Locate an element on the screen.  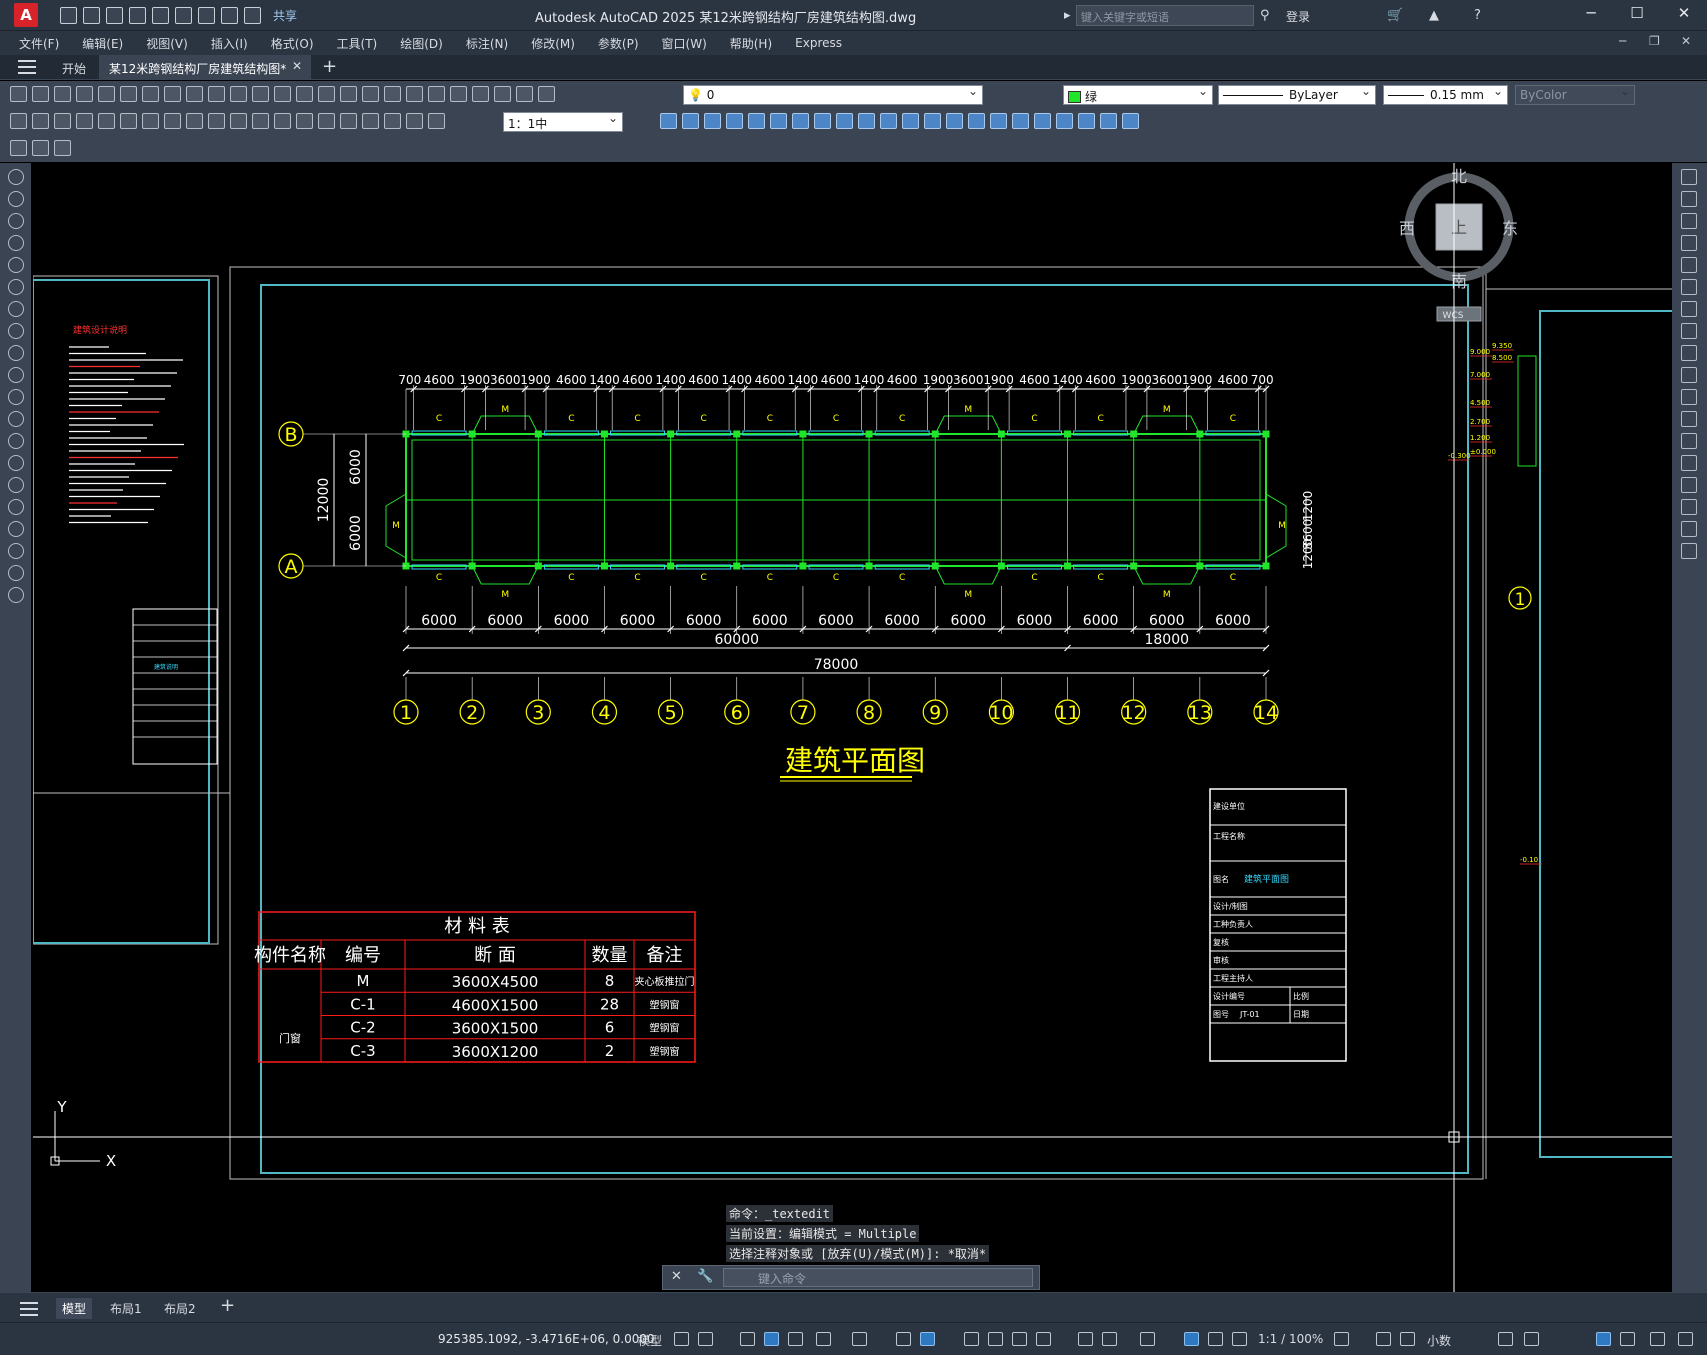
explode-icon is located at coordinates (1689, 551).